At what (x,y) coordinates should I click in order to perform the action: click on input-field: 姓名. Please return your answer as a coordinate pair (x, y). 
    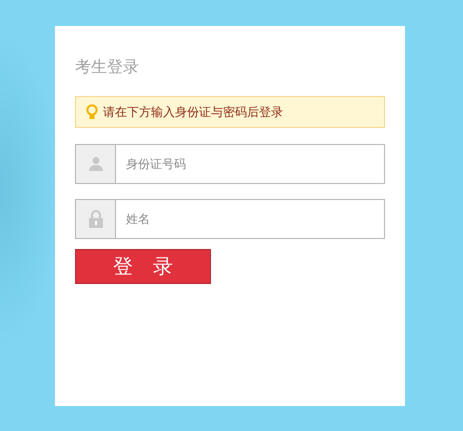
    Looking at the image, I should click on (230, 219).